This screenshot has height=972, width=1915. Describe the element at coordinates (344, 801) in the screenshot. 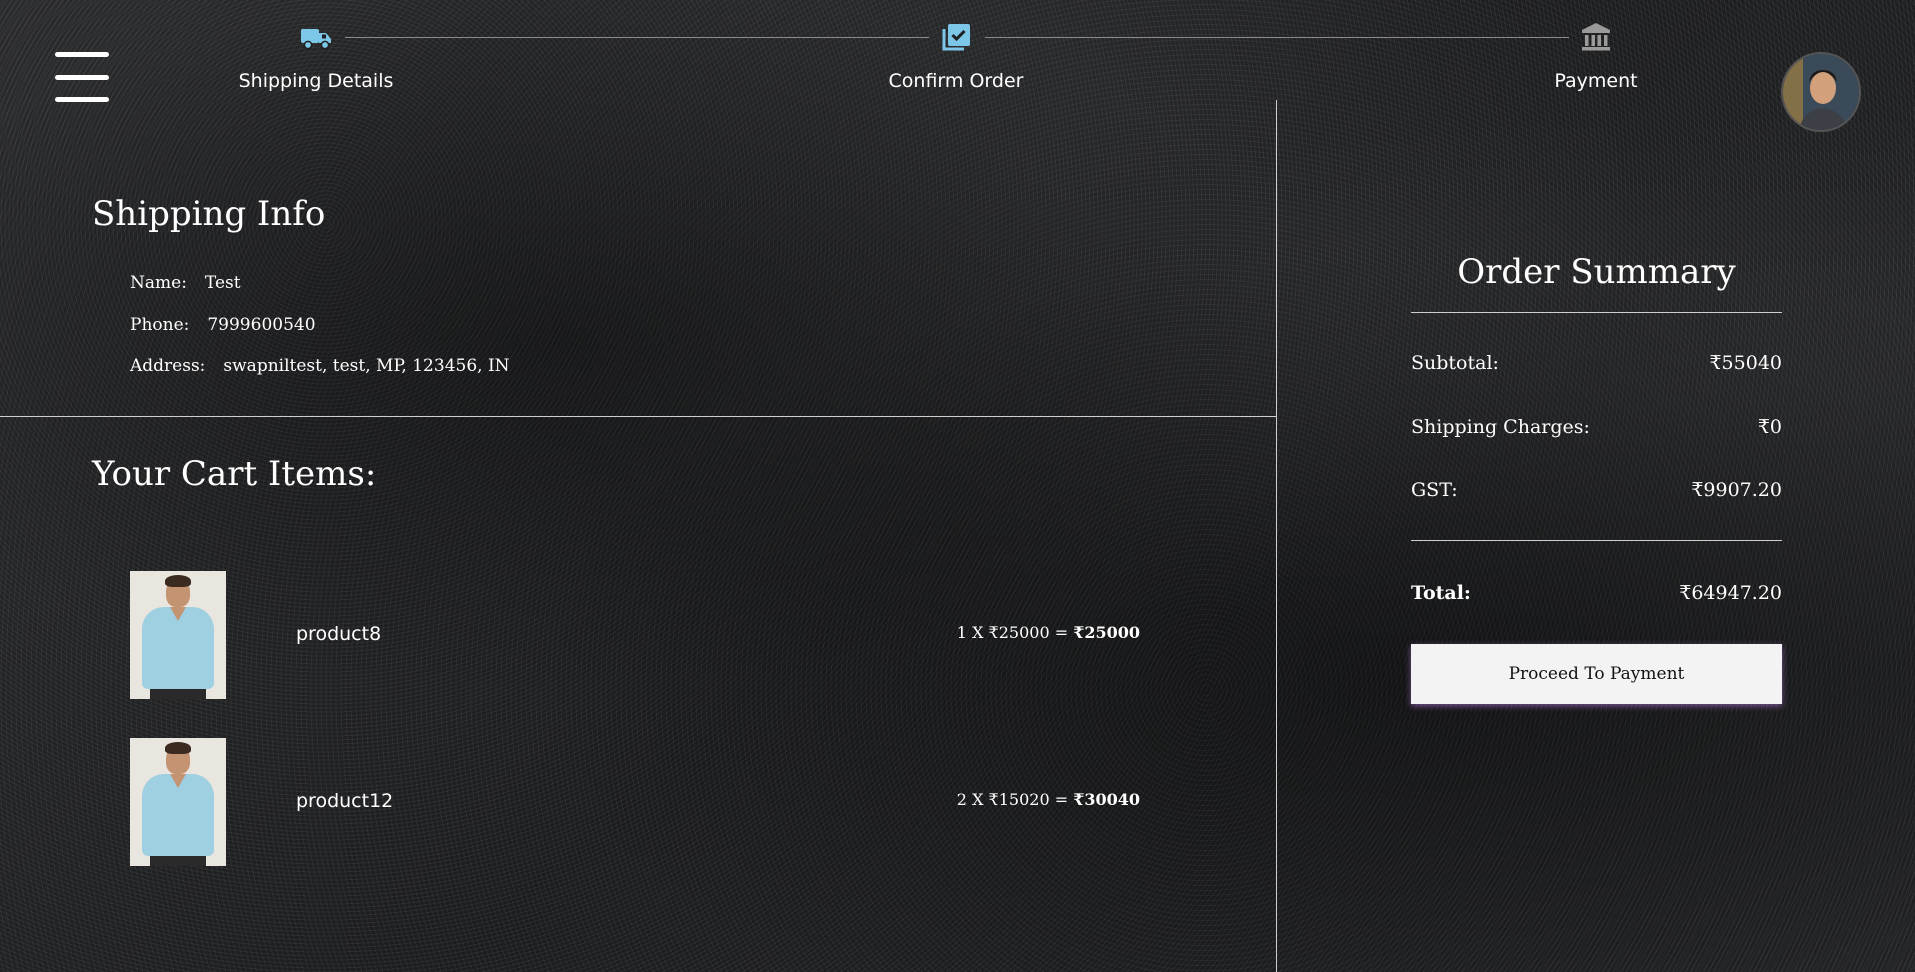

I see `product-link: product12` at that location.